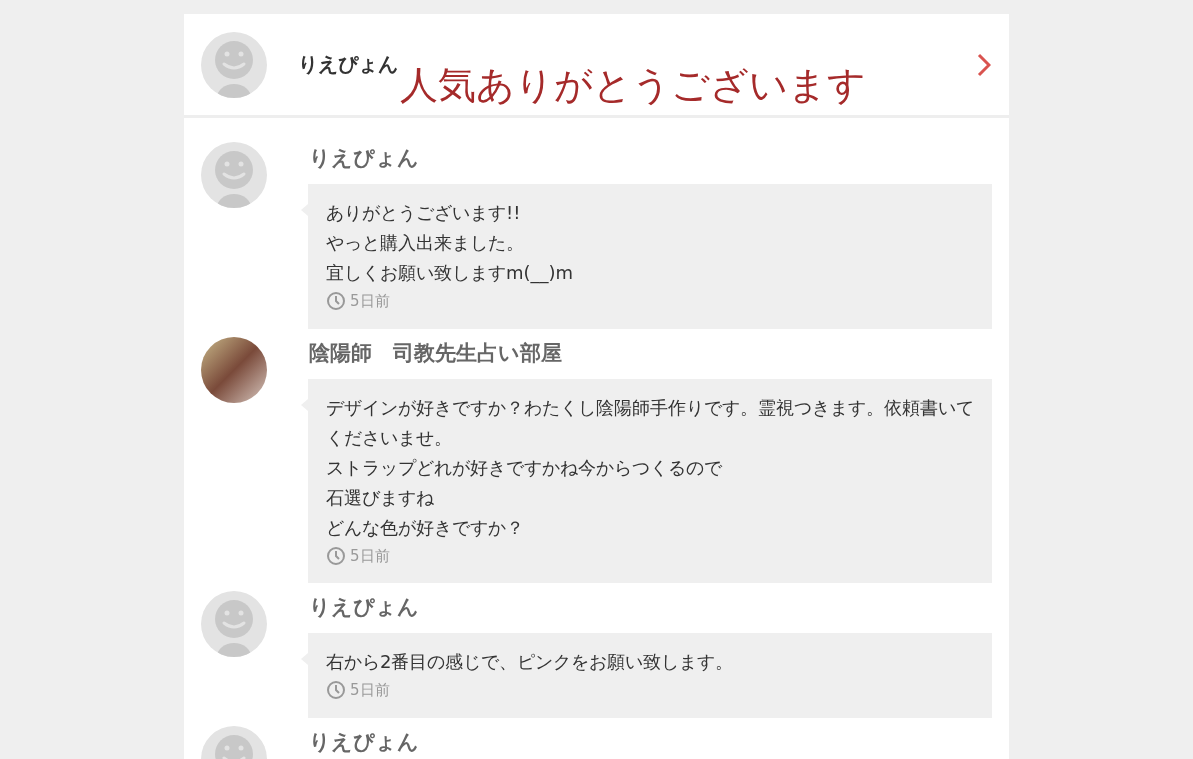 The width and height of the screenshot is (1193, 759). Describe the element at coordinates (436, 353) in the screenshot. I see `user-name: 陰陽師 司教先生占い部屋` at that location.